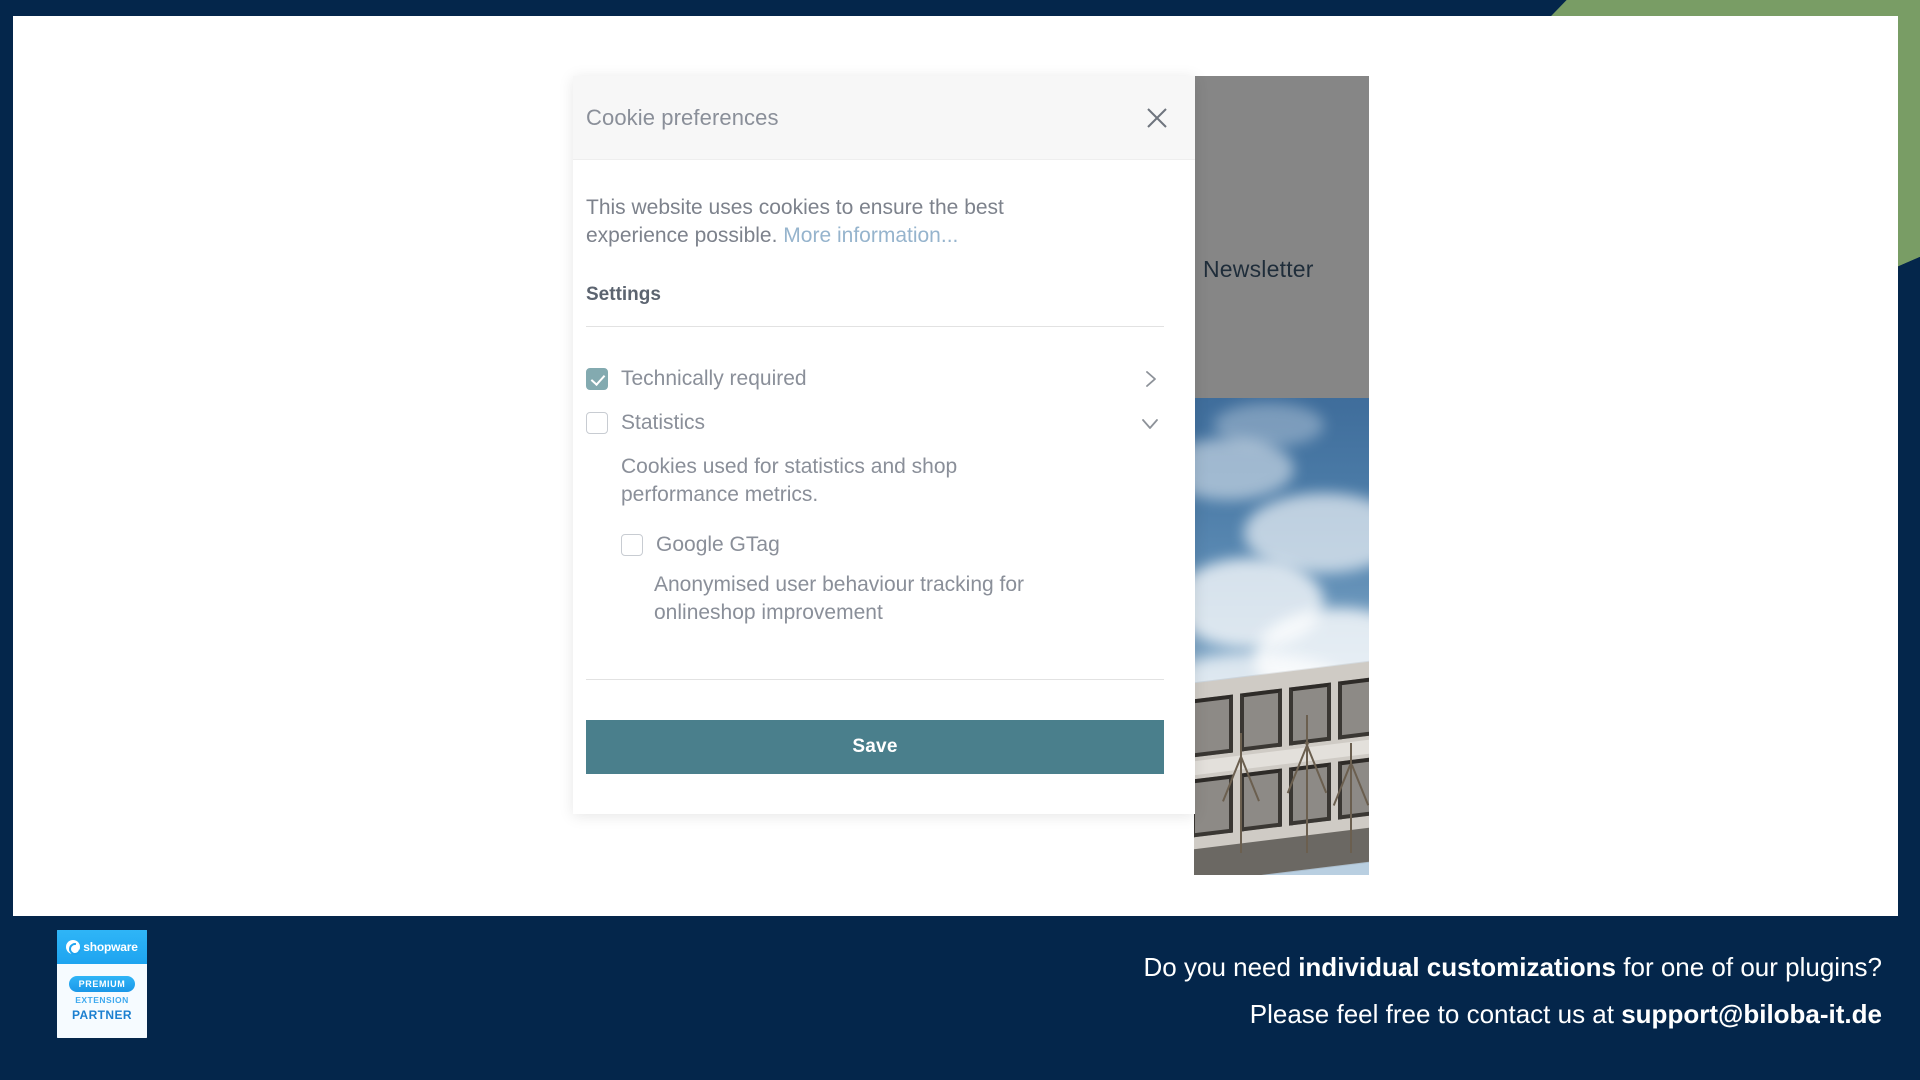 The width and height of the screenshot is (1920, 1080). I want to click on category-row-technically-required: Technically required, so click(875, 379).